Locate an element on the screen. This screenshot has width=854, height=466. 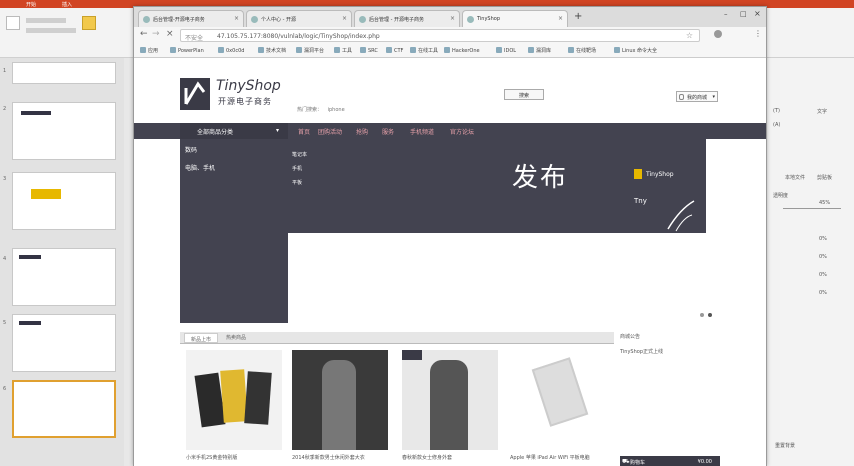
clipboard-button: 剪贴板 is located at coordinates (824, 177).